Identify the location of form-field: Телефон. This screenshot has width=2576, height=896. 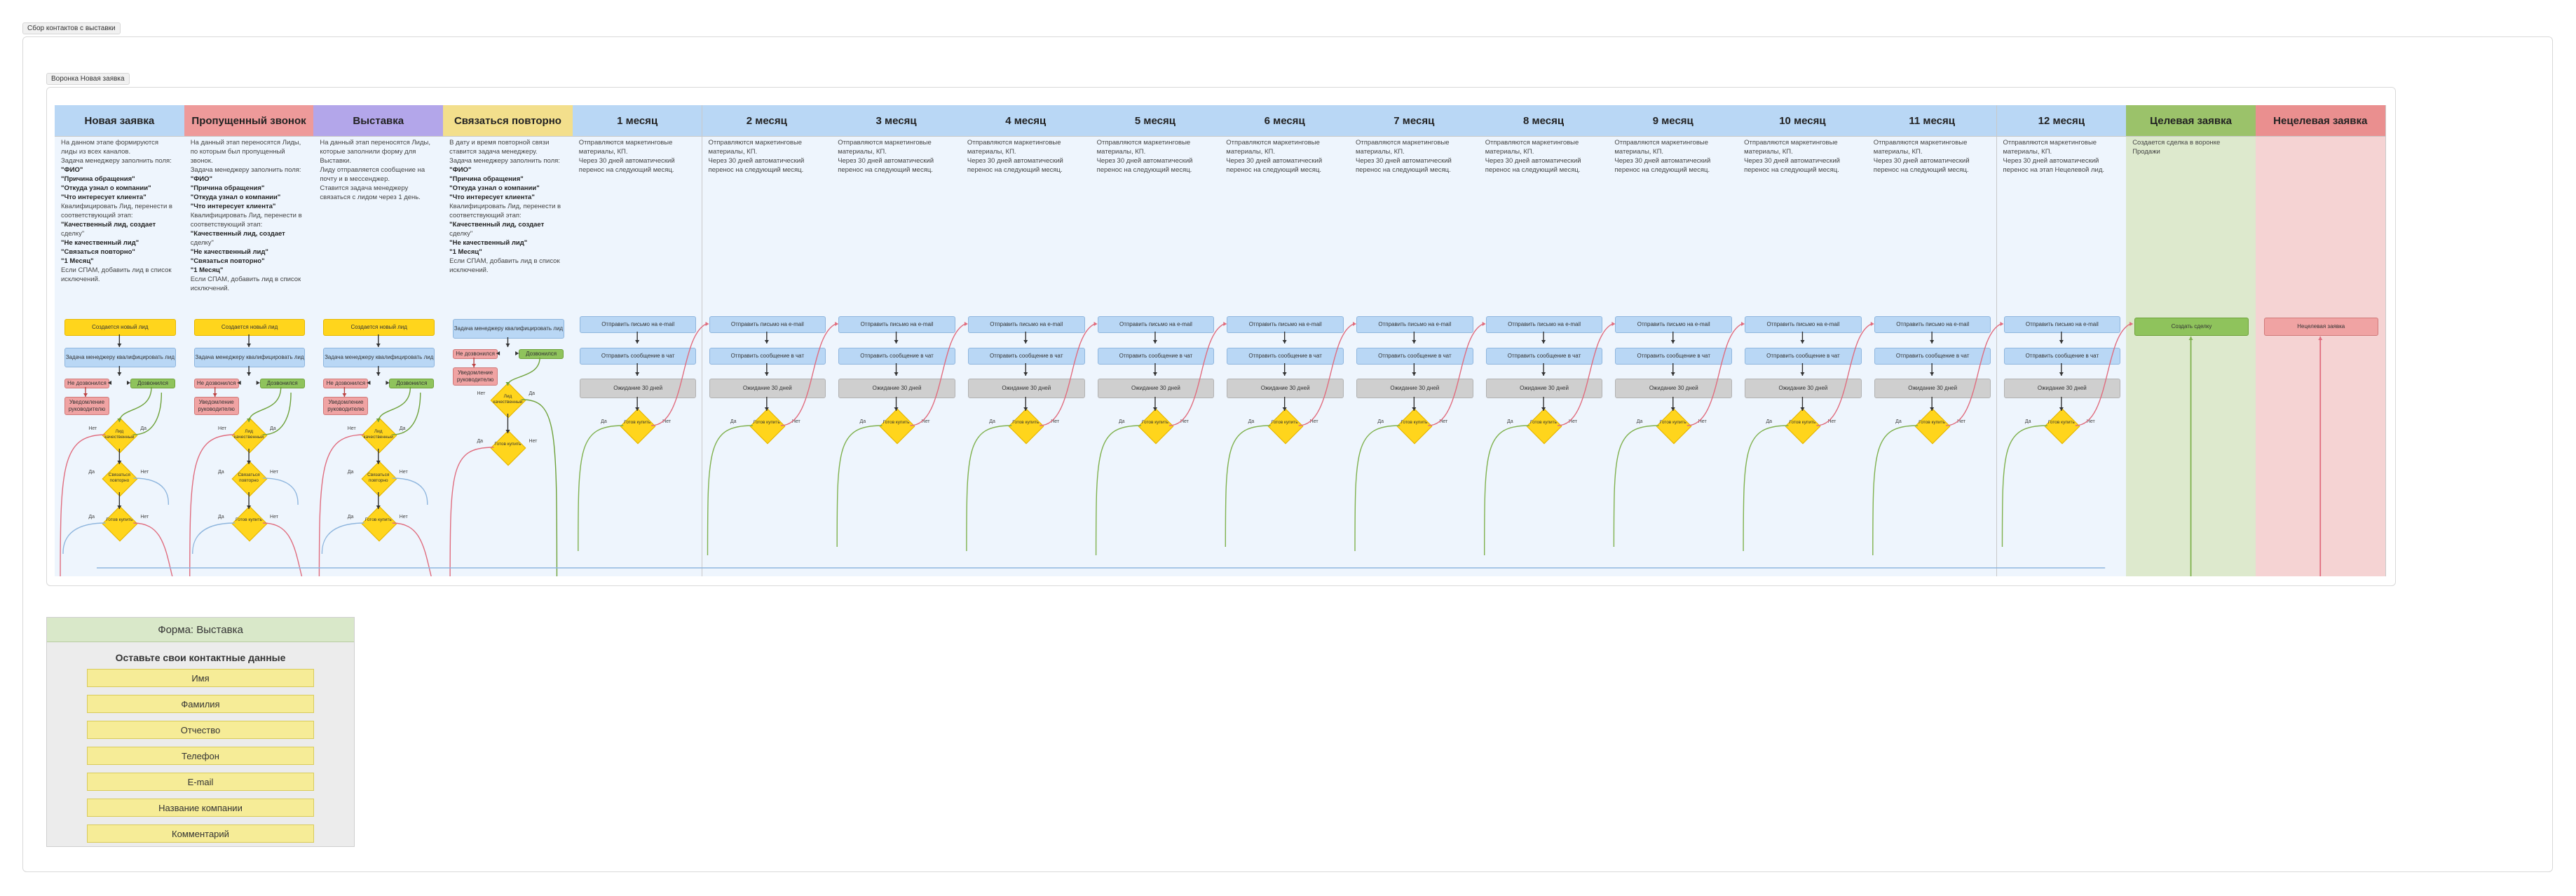
(201, 756).